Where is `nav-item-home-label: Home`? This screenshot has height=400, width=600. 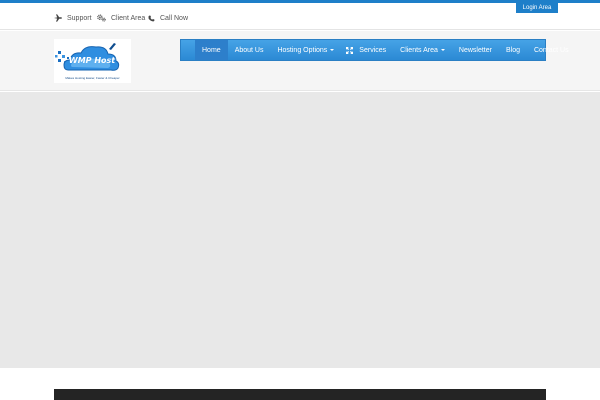
nav-item-home-label: Home is located at coordinates (211, 50).